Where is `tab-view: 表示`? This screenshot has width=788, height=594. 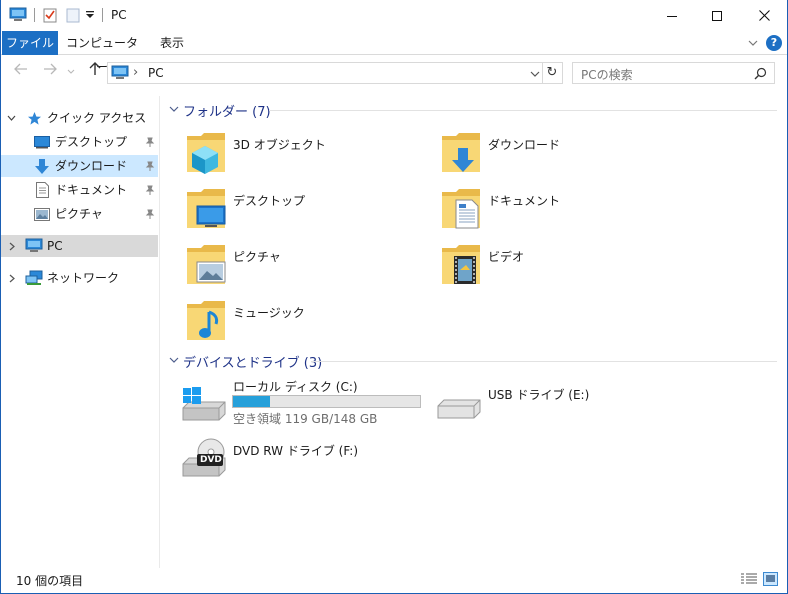 tab-view: 表示 is located at coordinates (172, 43).